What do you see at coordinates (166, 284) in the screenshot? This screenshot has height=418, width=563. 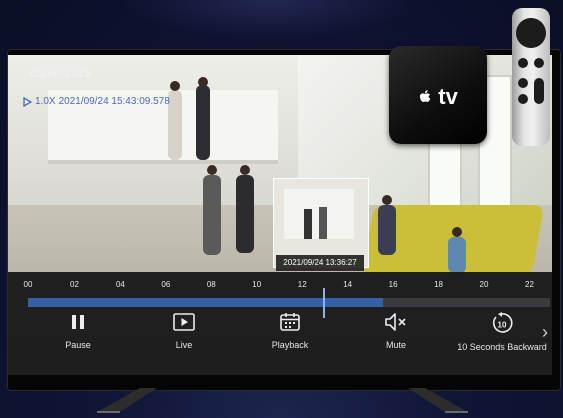 I see `timeline-tick: 06` at bounding box center [166, 284].